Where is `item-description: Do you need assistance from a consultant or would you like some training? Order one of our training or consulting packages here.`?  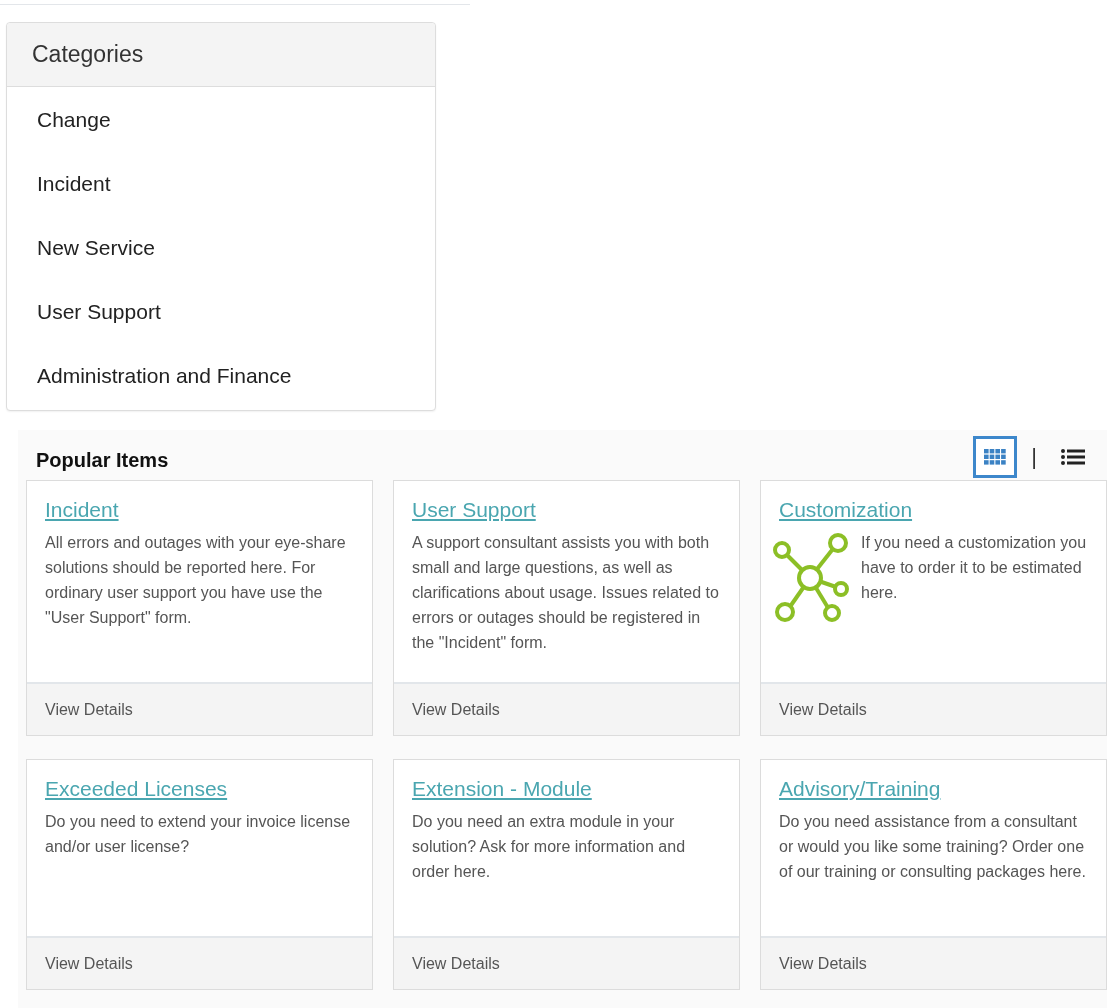
item-description: Do you need assistance from a consultant or would you like some training? Order one of our training or consulting packages here. is located at coordinates (933, 847).